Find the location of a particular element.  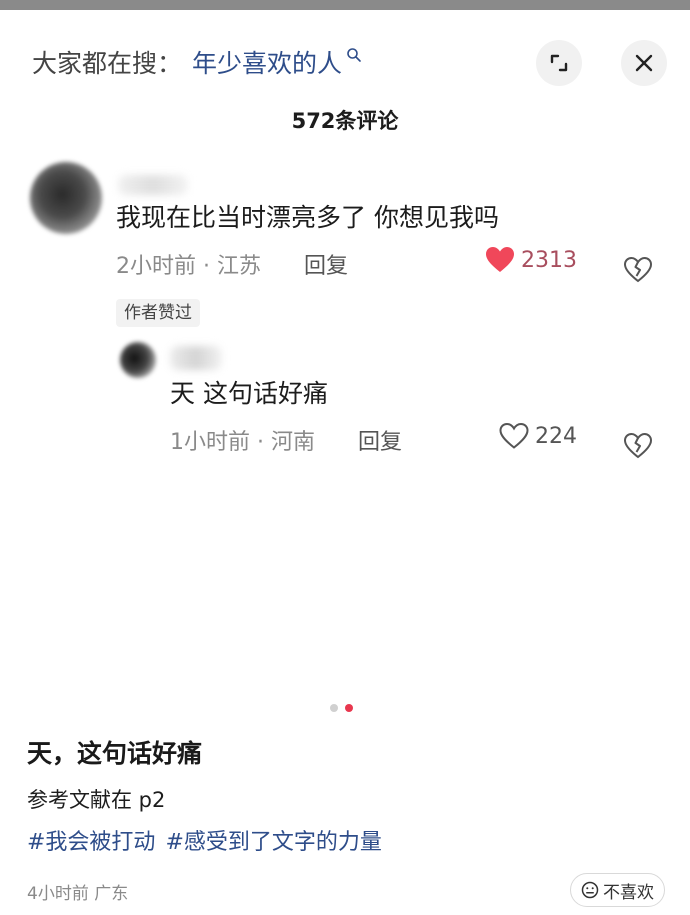

reply-time-location: 1小时前 · 河南 is located at coordinates (242, 442).